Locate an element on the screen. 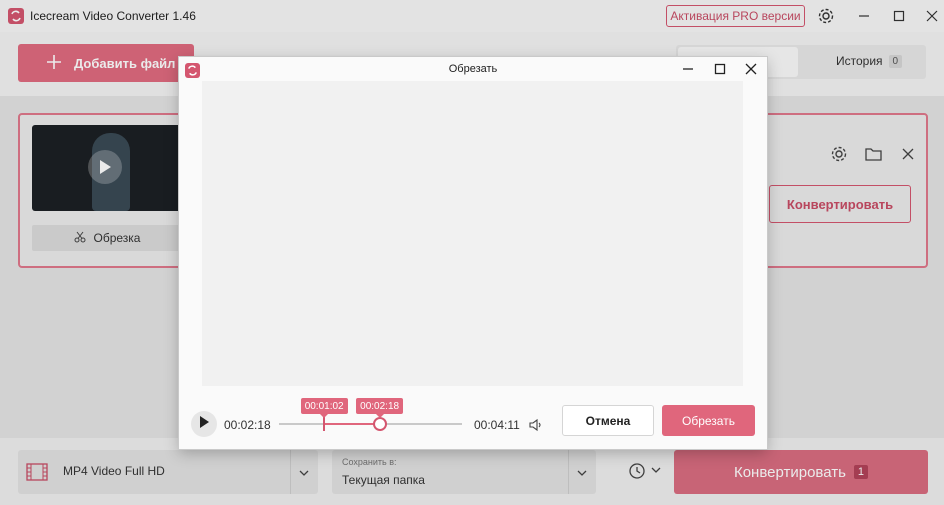  convert-count-badge: 1 is located at coordinates (861, 472).